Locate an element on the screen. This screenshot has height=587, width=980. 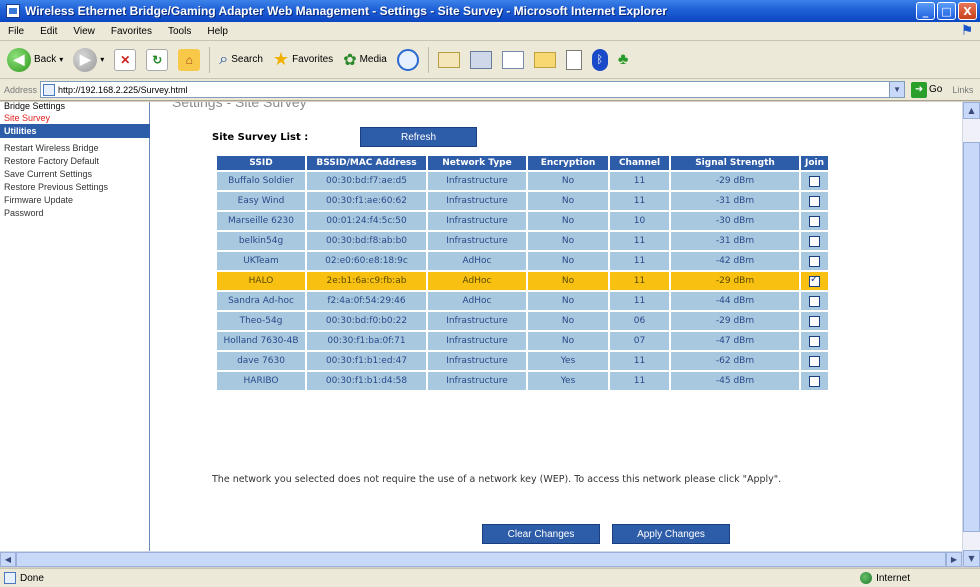
print-button is located at coordinates (481, 60).